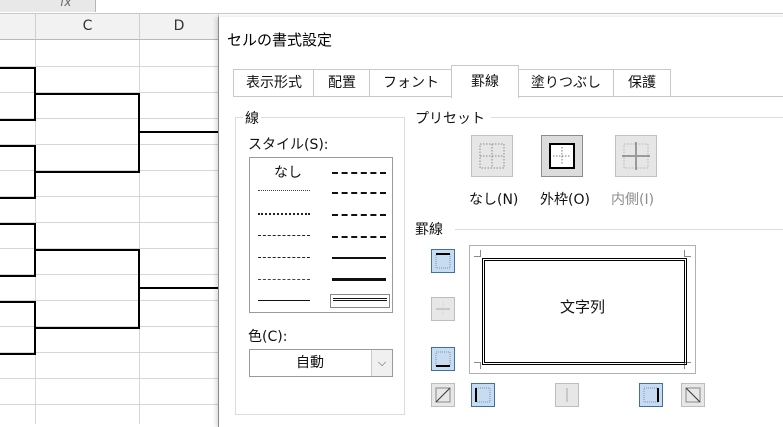  I want to click on preset-group-label: プリセット, so click(450, 119).